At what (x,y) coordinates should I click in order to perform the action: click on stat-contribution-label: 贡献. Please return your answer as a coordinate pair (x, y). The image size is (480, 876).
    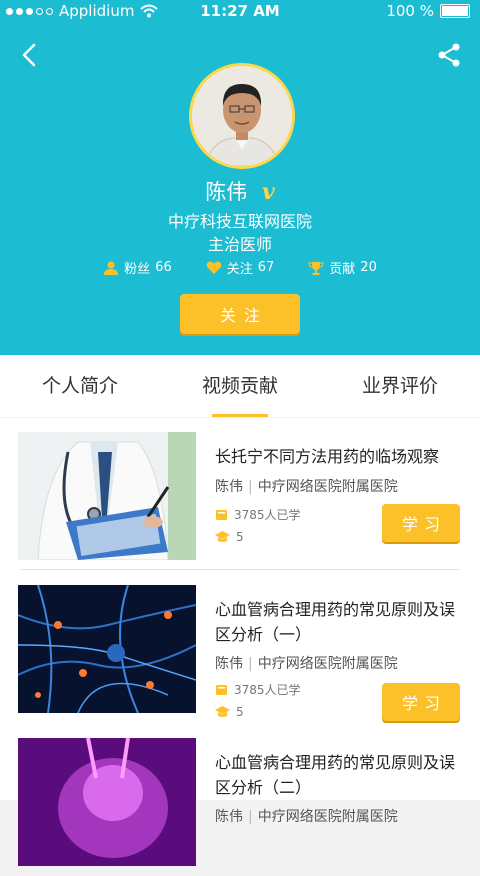
    Looking at the image, I should click on (342, 269).